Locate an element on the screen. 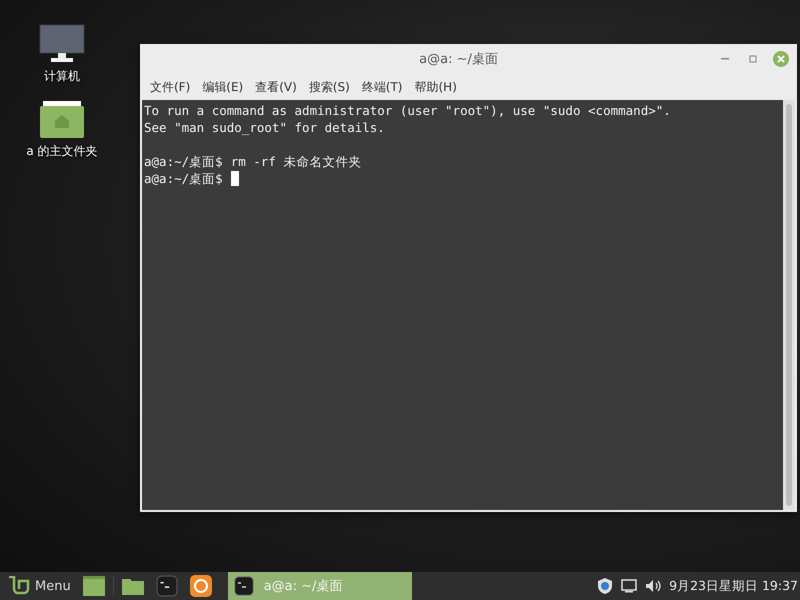 The image size is (800, 600). window-title: a@a: ~/桌面 is located at coordinates (458, 59).